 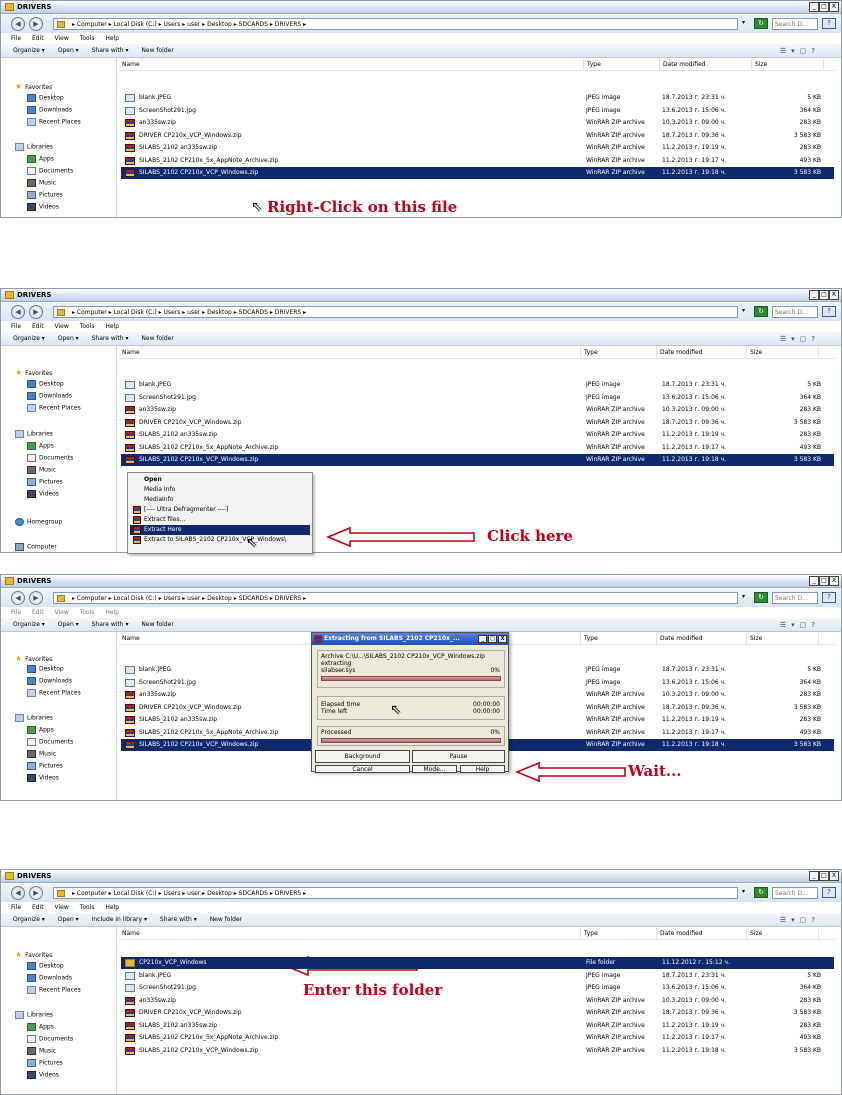 What do you see at coordinates (38, 522) in the screenshot?
I see `nav-homegroup: Homegroup` at bounding box center [38, 522].